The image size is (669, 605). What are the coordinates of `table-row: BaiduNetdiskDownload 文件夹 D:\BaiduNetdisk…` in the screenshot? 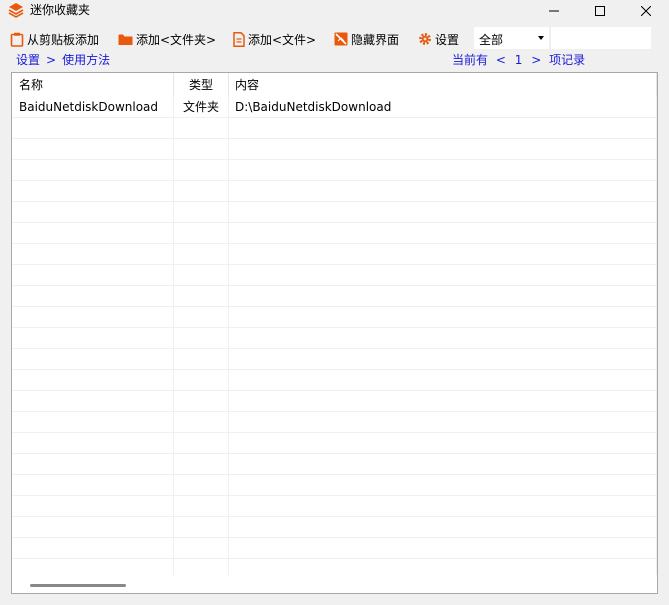 It's located at (334, 107).